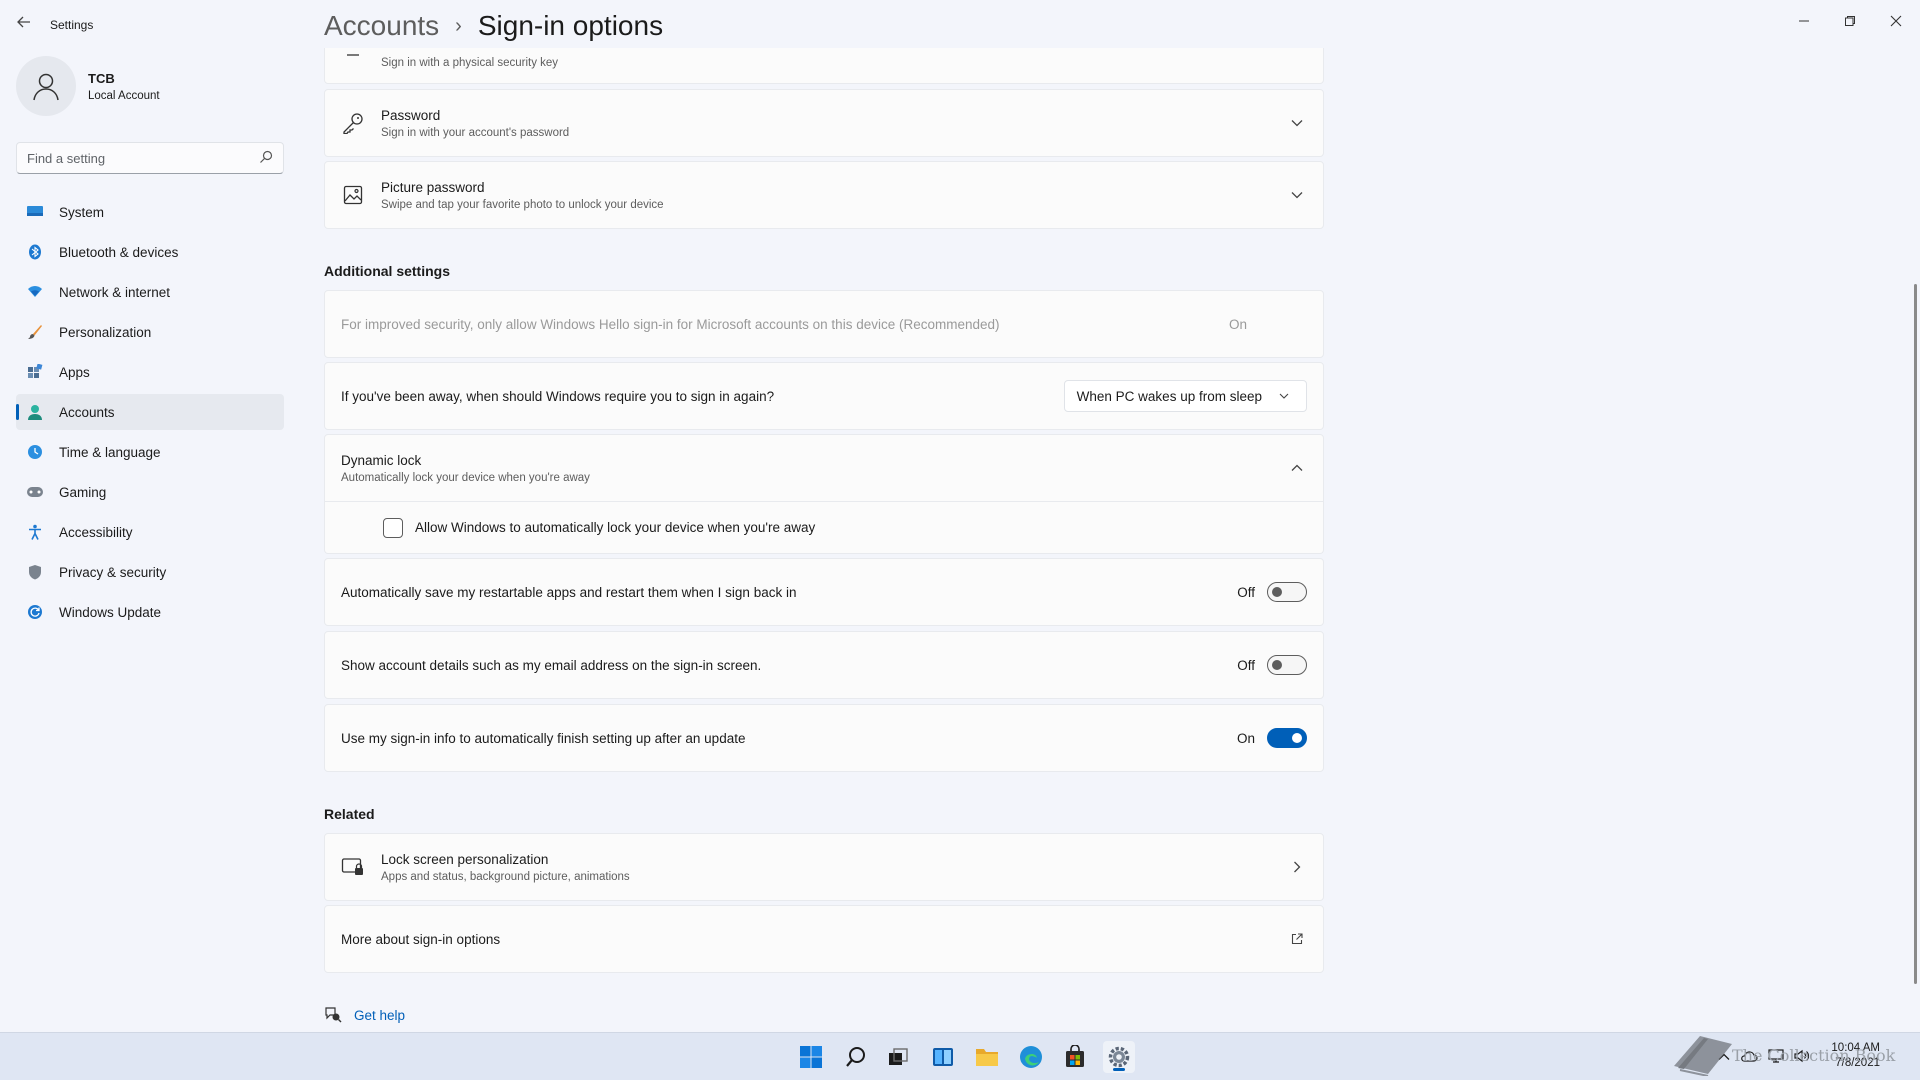 This screenshot has width=1920, height=1080. Describe the element at coordinates (124, 95) in the screenshot. I see `profile-account-type: Local Account` at that location.